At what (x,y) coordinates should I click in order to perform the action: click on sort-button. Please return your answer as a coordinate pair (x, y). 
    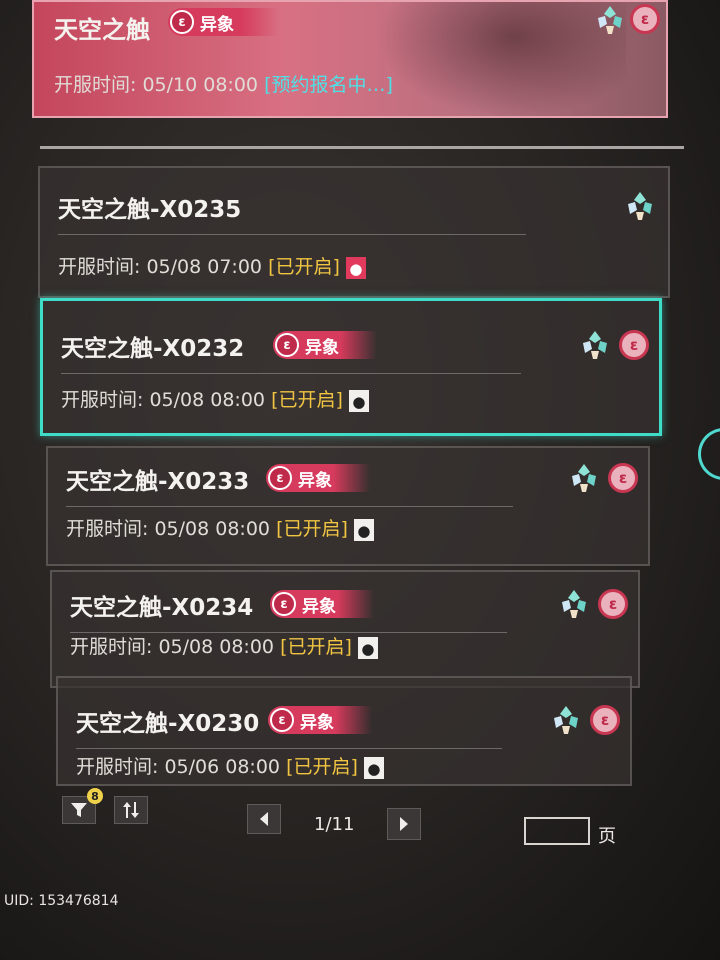
    Looking at the image, I should click on (131, 810).